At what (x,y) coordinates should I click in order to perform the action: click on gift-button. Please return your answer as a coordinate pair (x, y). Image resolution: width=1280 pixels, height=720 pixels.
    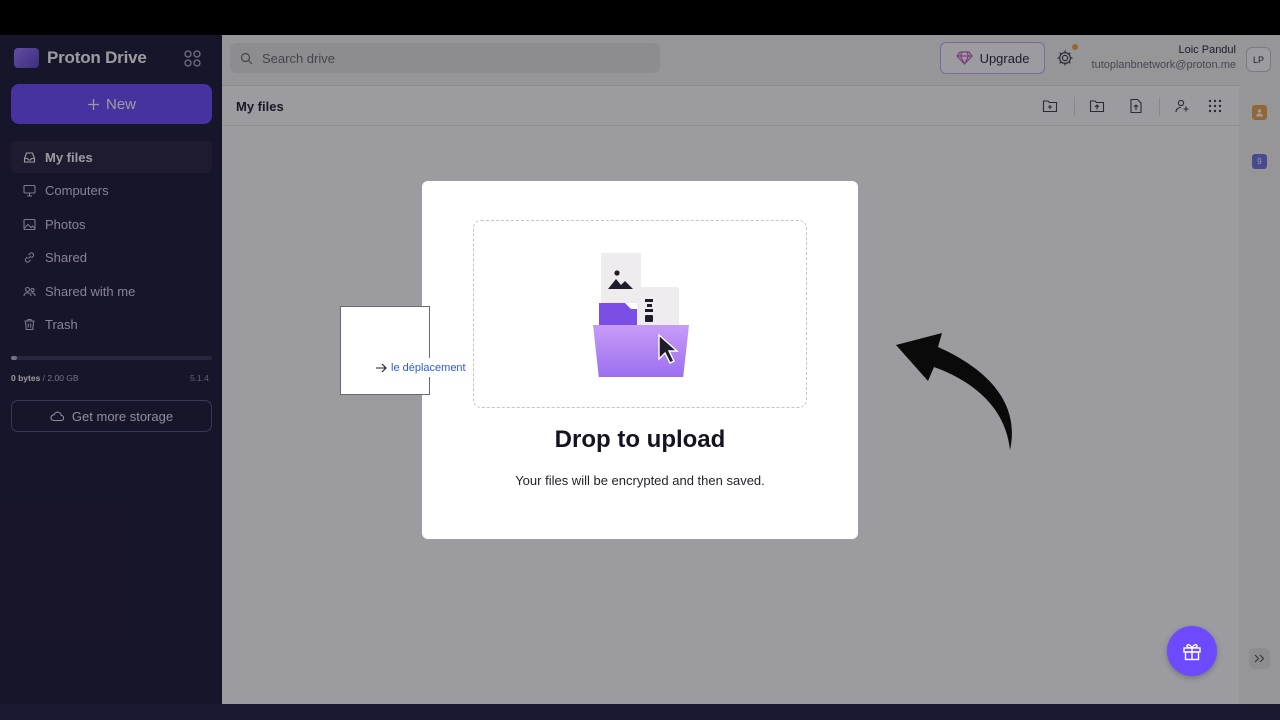
    Looking at the image, I should click on (1192, 651).